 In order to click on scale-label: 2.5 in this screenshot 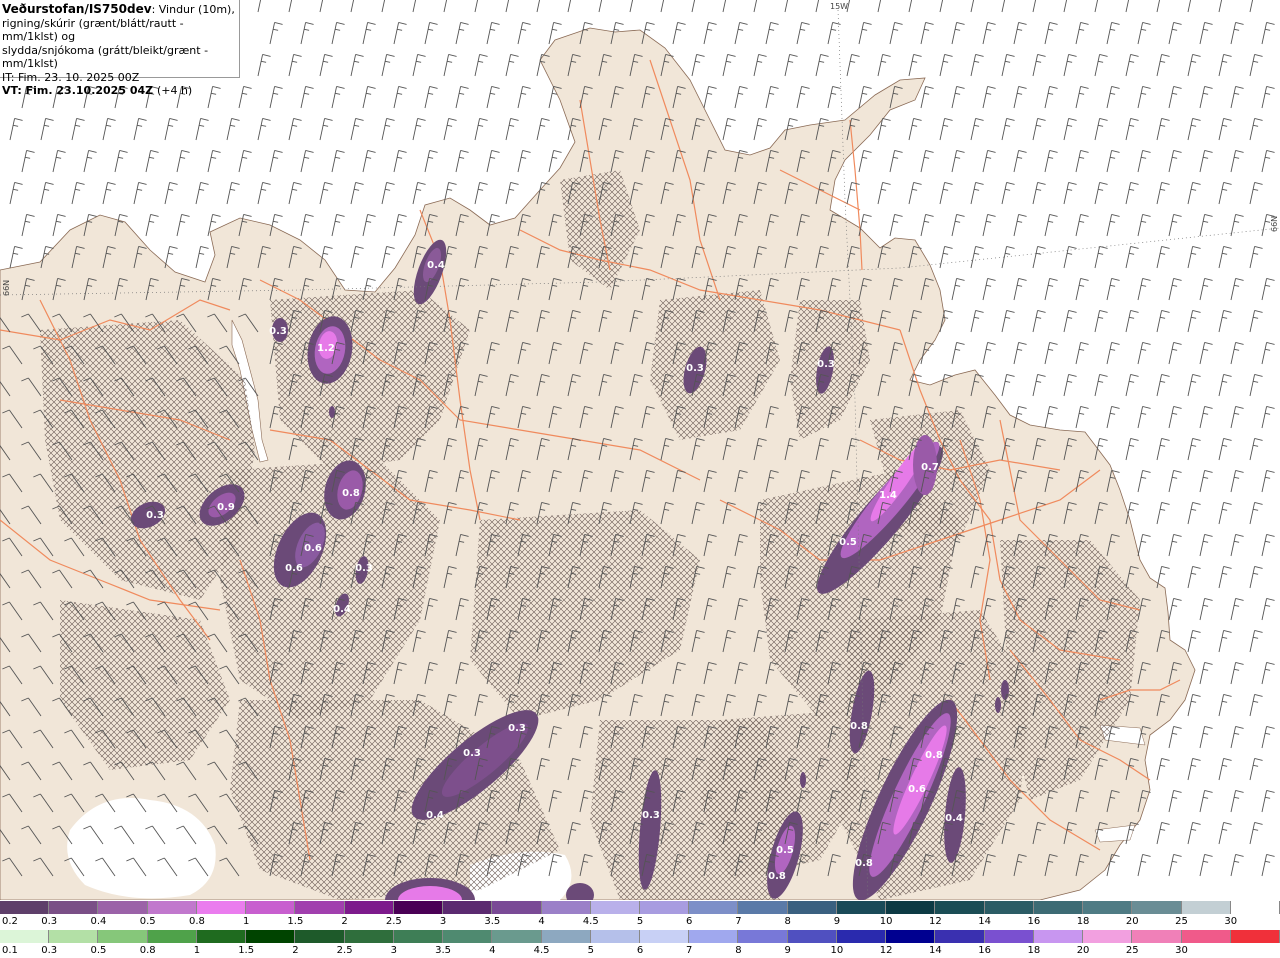, I will do `click(393, 921)`.